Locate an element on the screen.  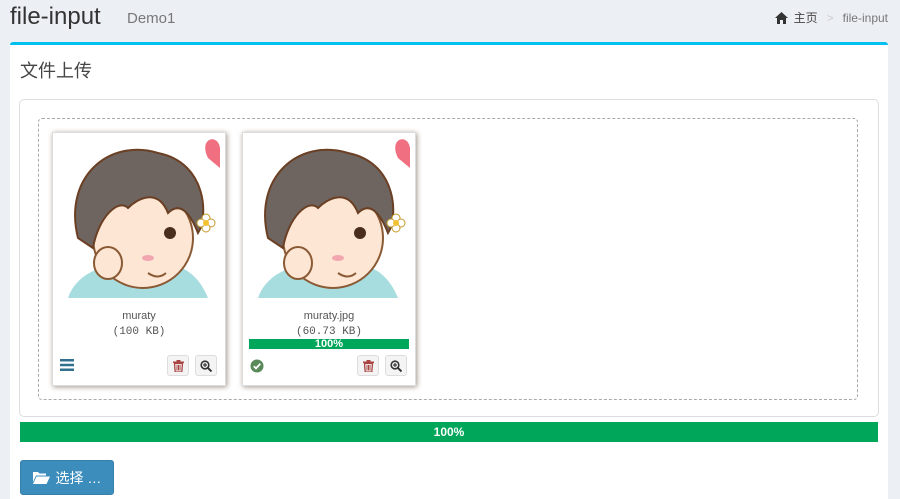
breadcrumb: 主页 > file-input is located at coordinates (831, 17).